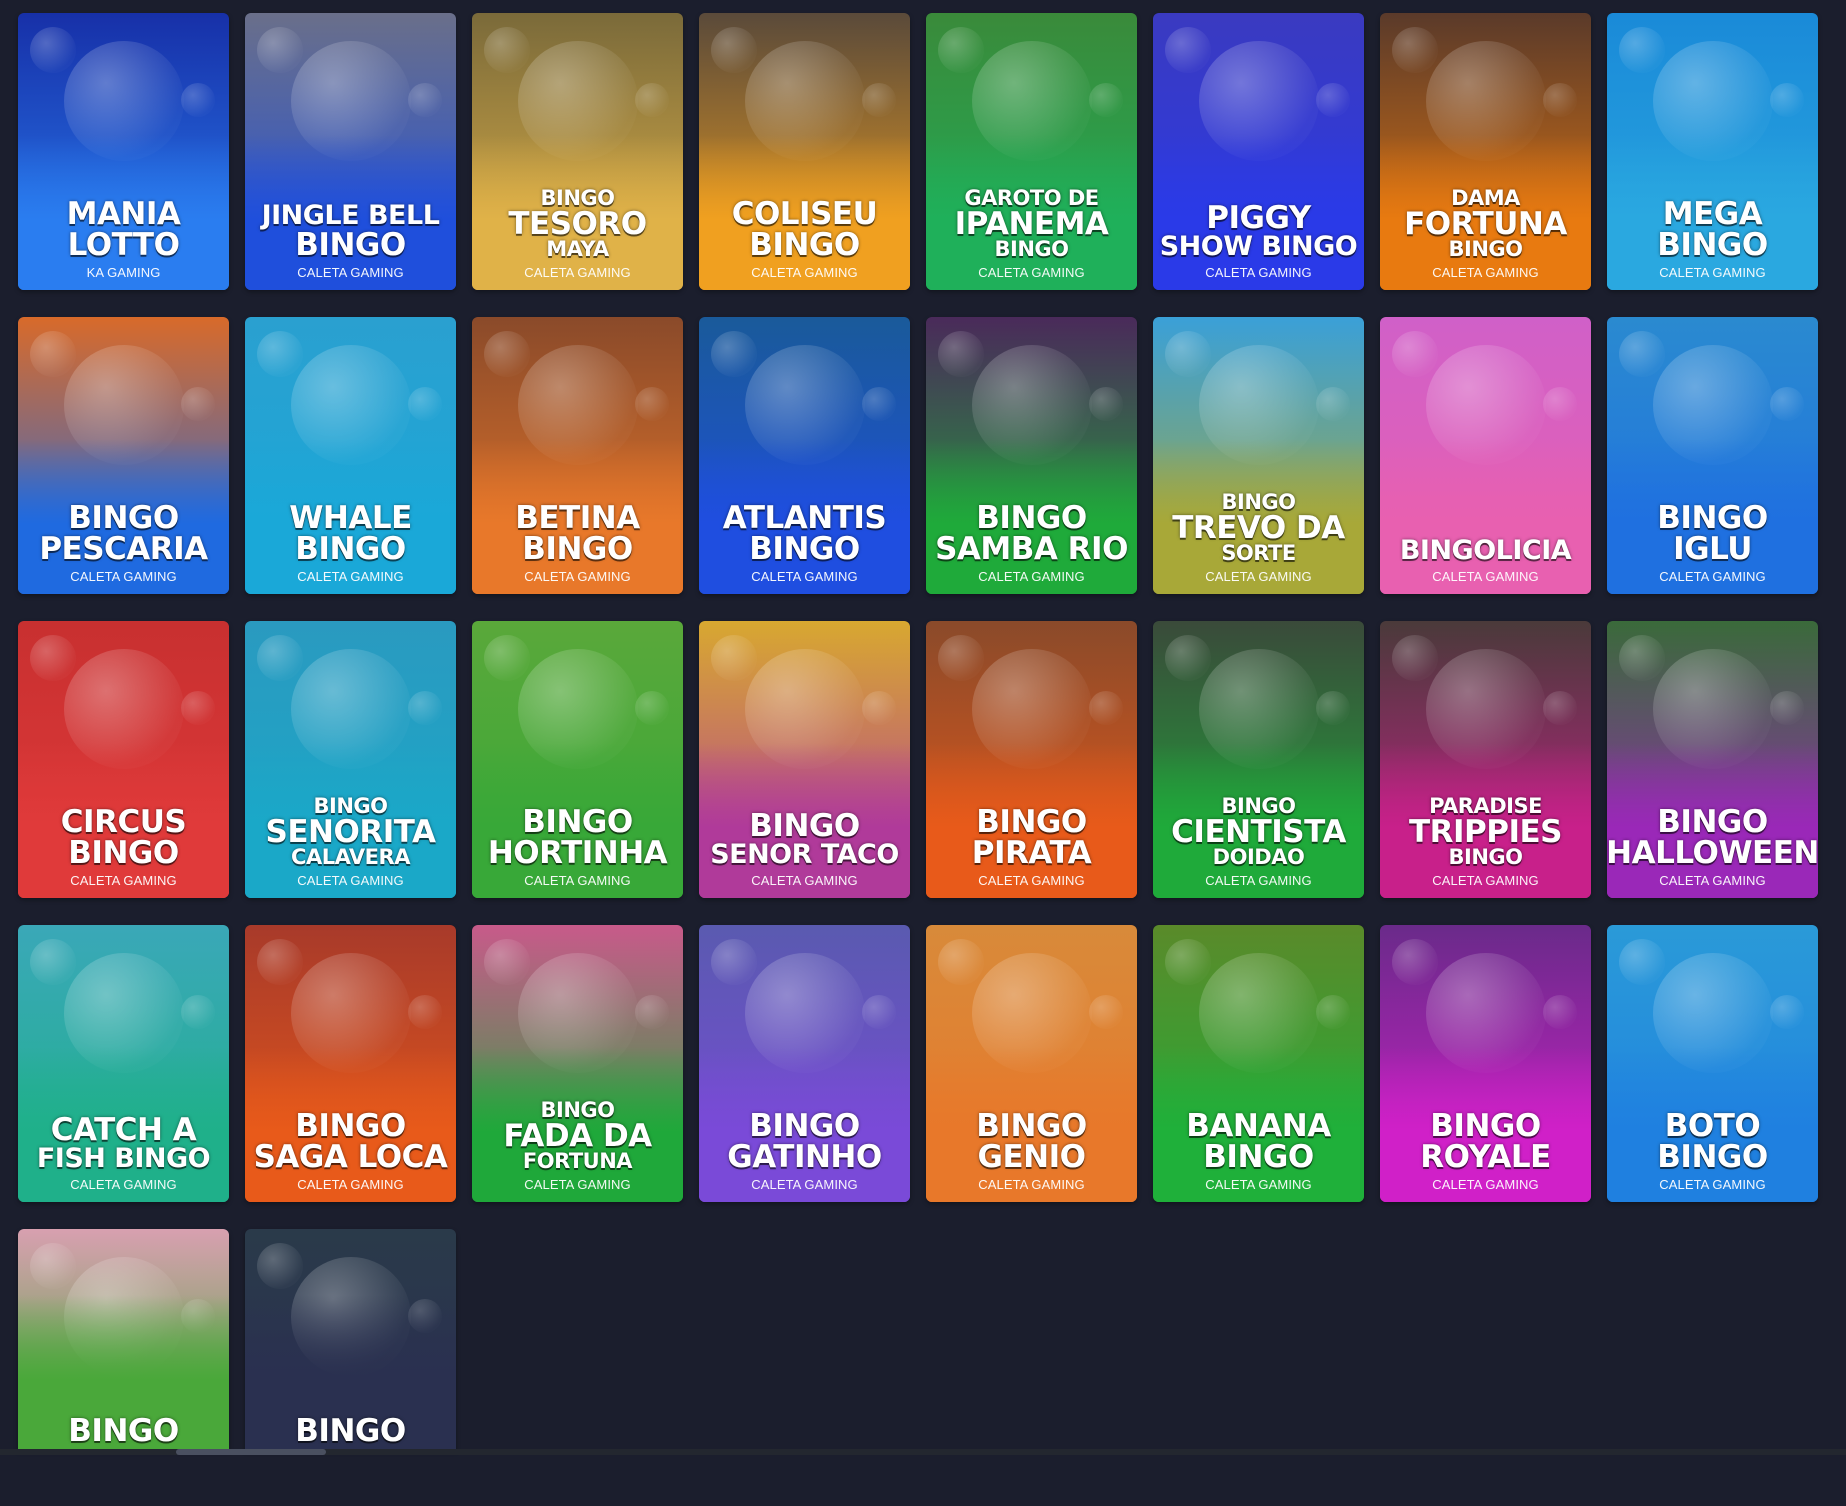 The image size is (1846, 1506). I want to click on game-card: BINGO GENIO CALETA GAMING, so click(1031, 1063).